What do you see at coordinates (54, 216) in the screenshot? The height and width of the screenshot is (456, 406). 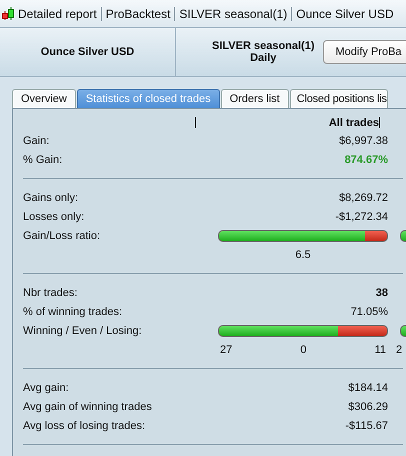 I see `stat-label: Losses only:` at bounding box center [54, 216].